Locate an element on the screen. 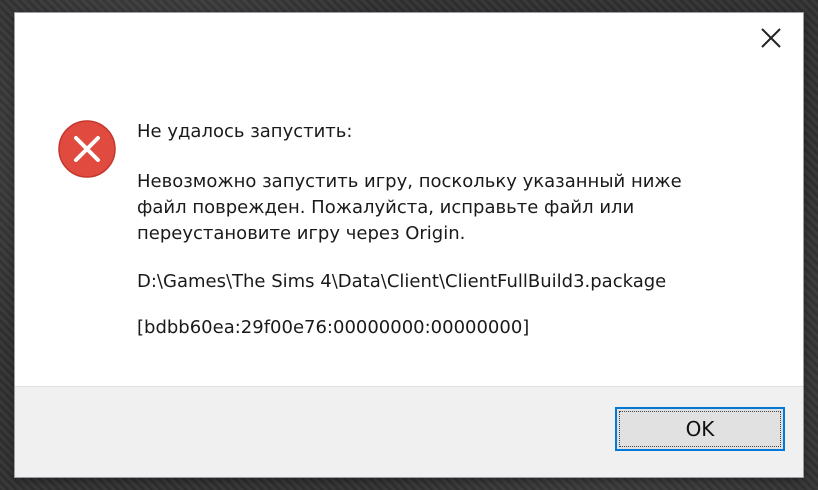  close-button is located at coordinates (771, 38).